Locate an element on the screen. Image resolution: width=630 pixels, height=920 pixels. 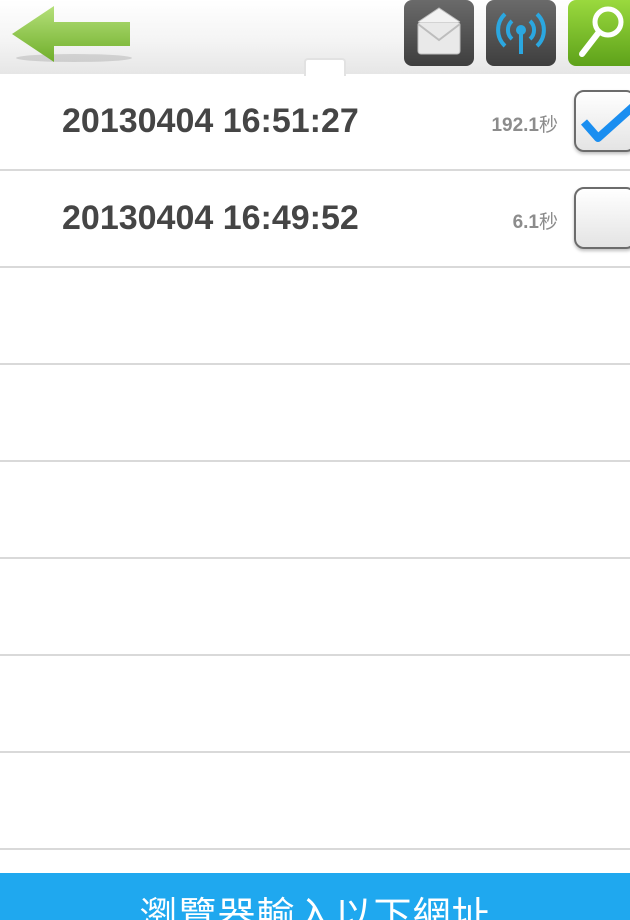
url-banner-text: 瀏覽器輸入以下網址 is located at coordinates (315, 907).